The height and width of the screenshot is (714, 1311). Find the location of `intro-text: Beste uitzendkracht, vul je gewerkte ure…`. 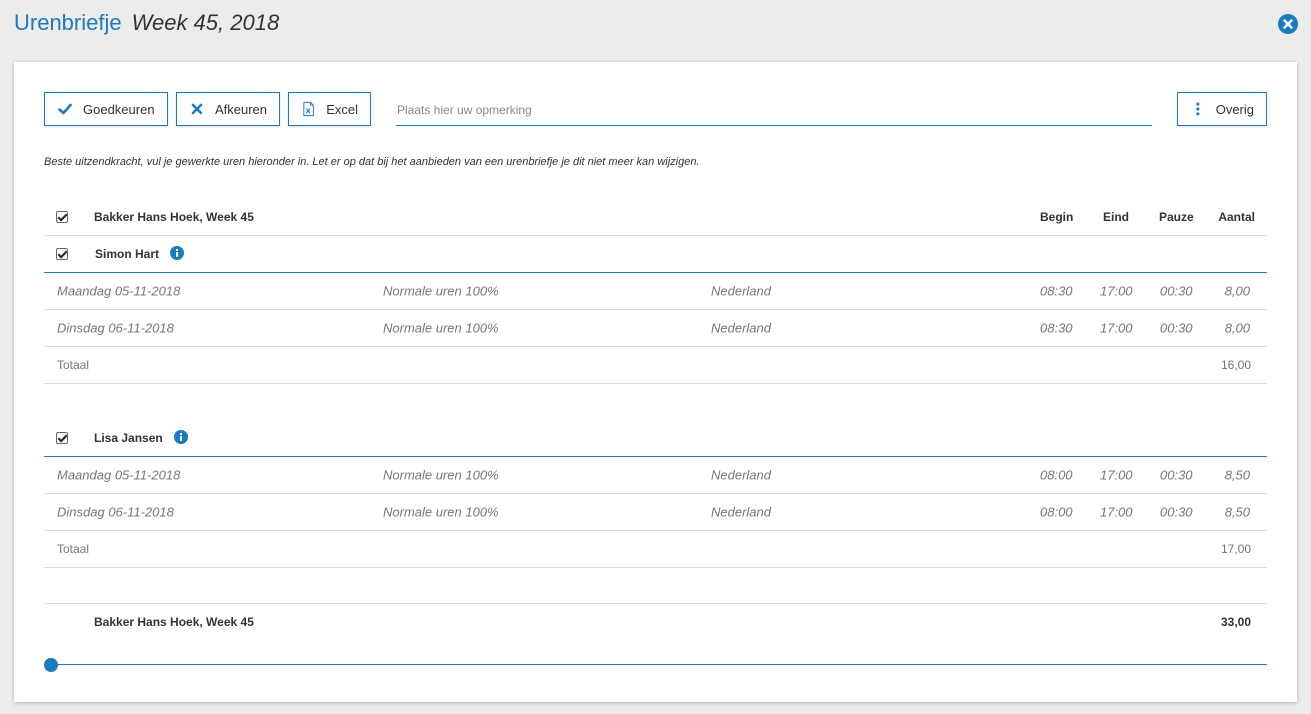

intro-text: Beste uitzendkracht, vul je gewerkte ure… is located at coordinates (372, 162).